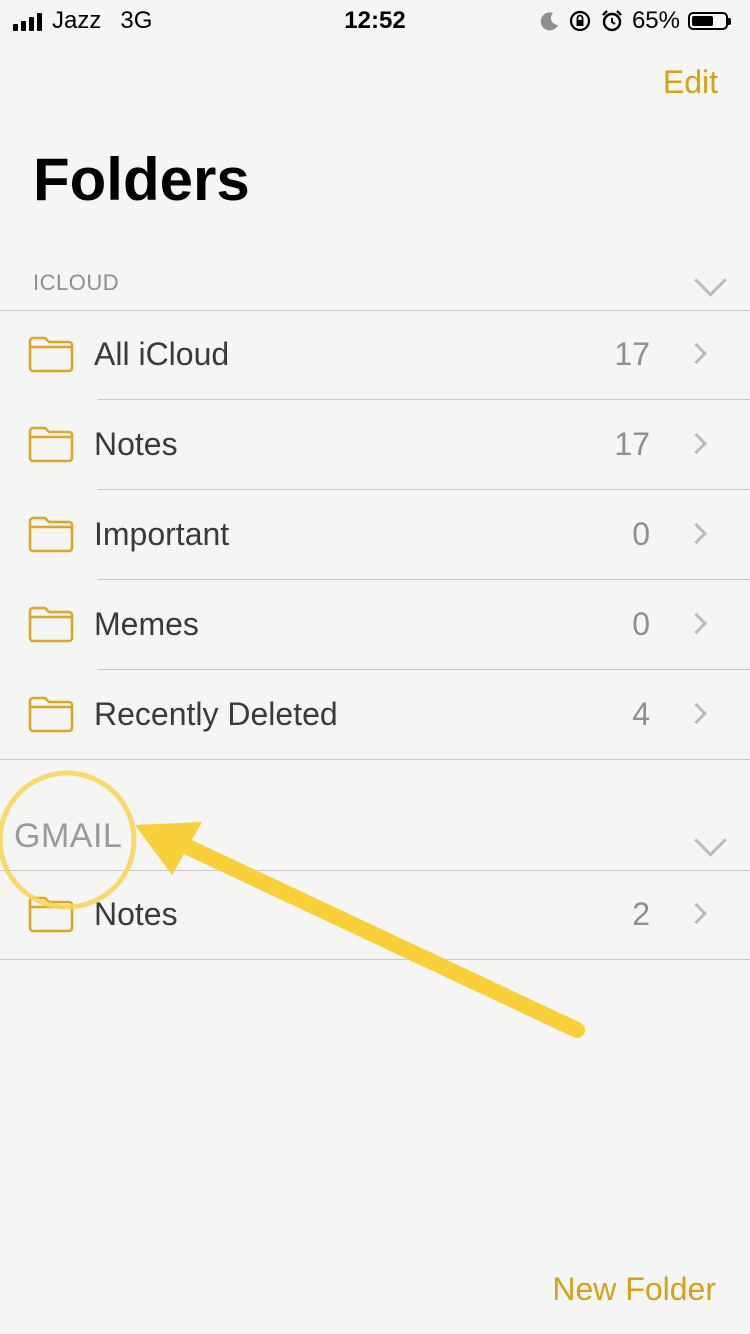 The image size is (750, 1334). Describe the element at coordinates (375, 915) in the screenshot. I see `folder-row-gmail-notes: Notes 2` at that location.